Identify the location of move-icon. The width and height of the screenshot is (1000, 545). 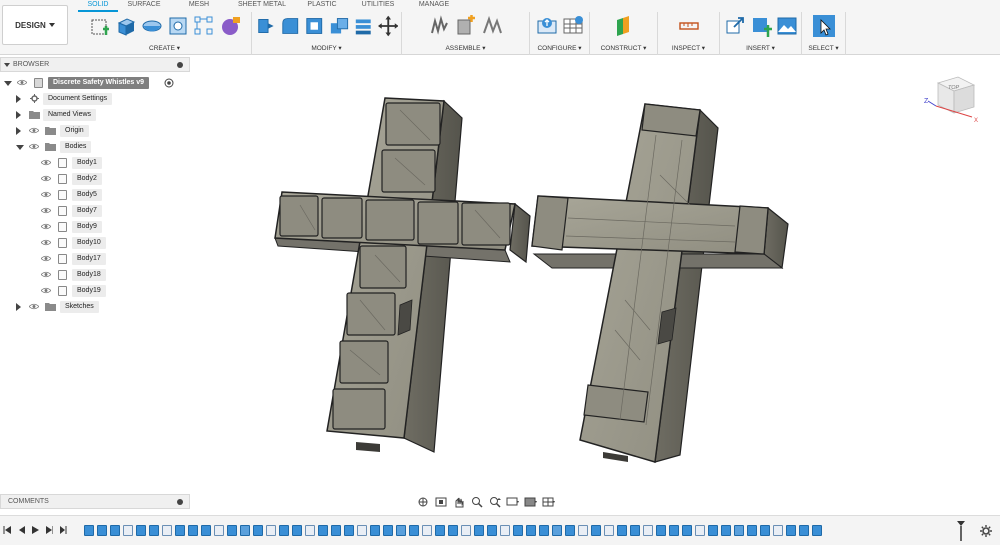
(388, 26).